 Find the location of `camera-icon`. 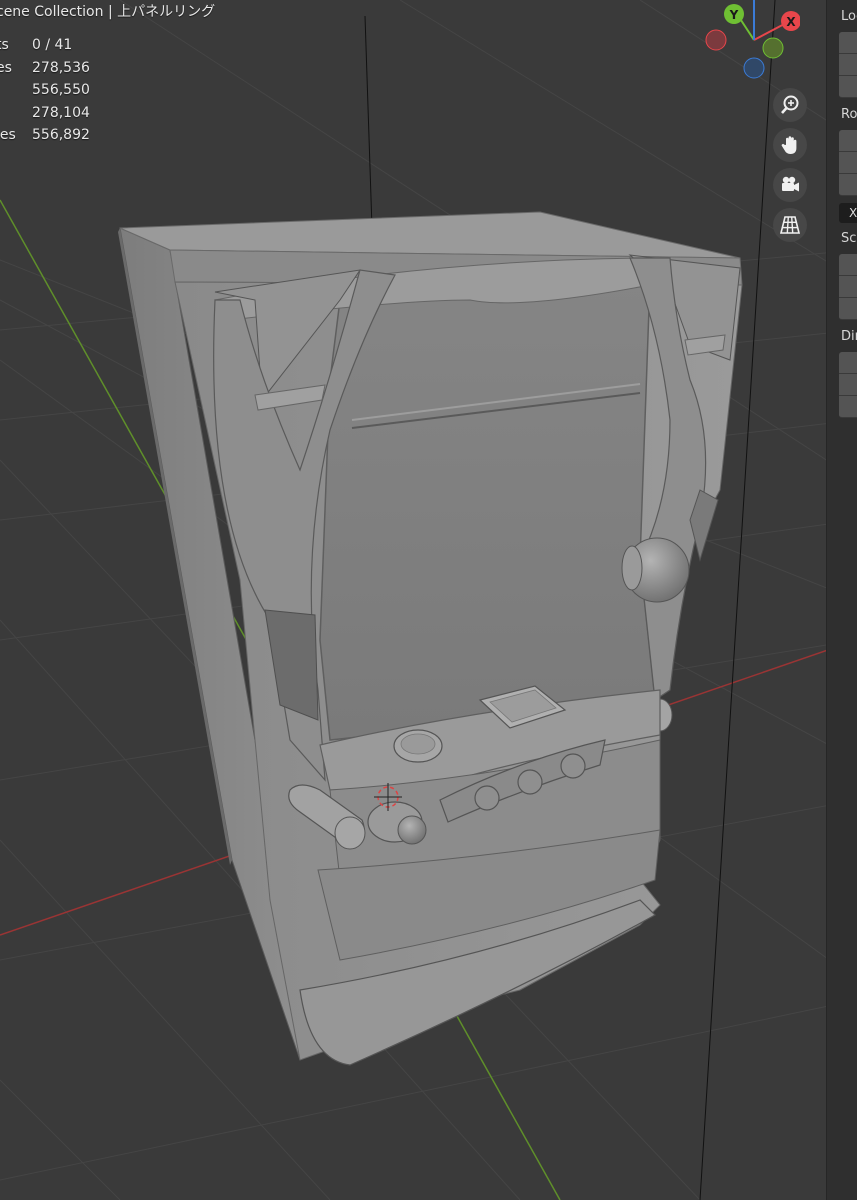

camera-icon is located at coordinates (790, 184).